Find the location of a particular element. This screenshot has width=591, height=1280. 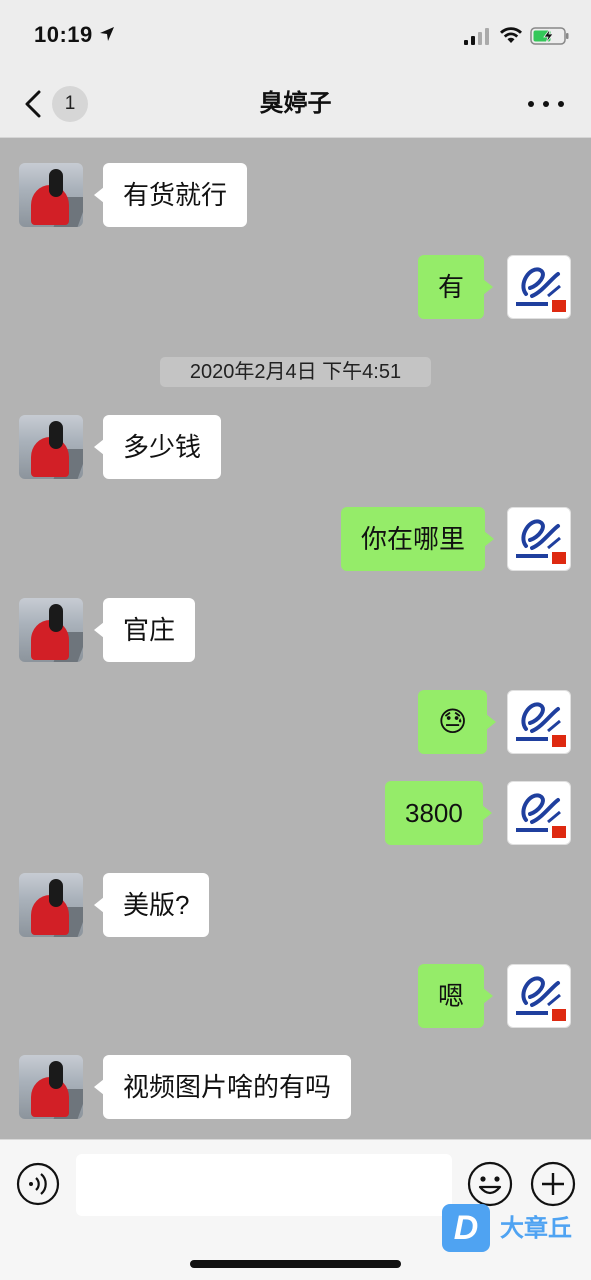

outgoing-emoji-bubble: 😓 is located at coordinates (457, 722).